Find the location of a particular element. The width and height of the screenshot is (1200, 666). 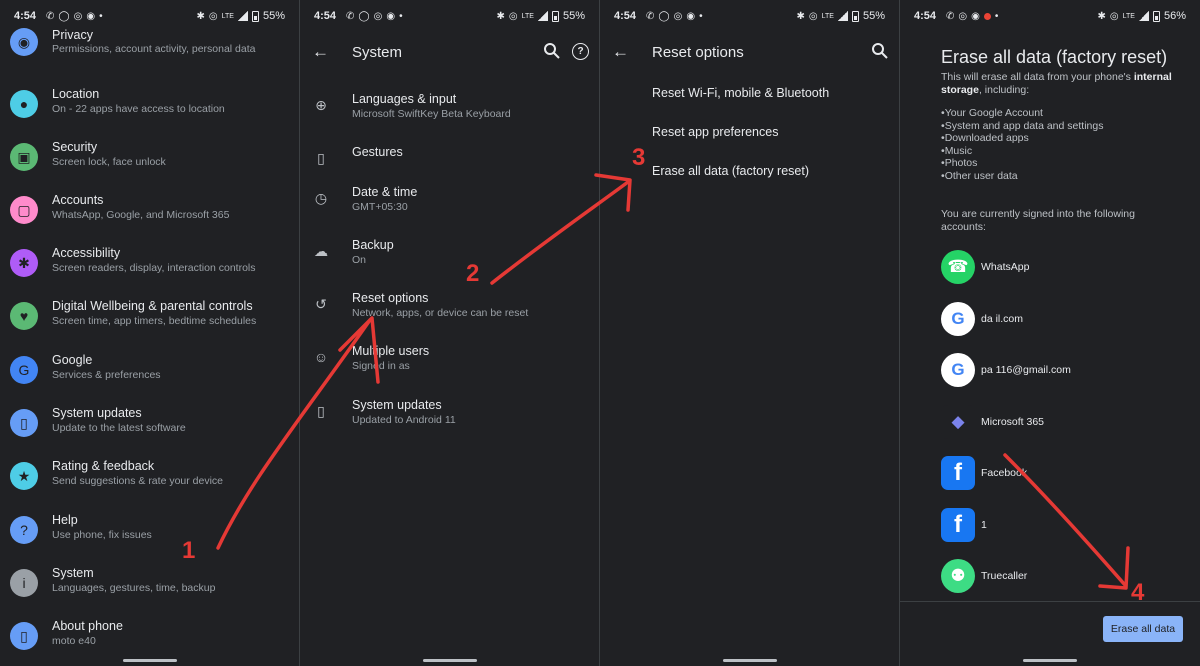

desc-text-end: , including: is located at coordinates (1004, 89).